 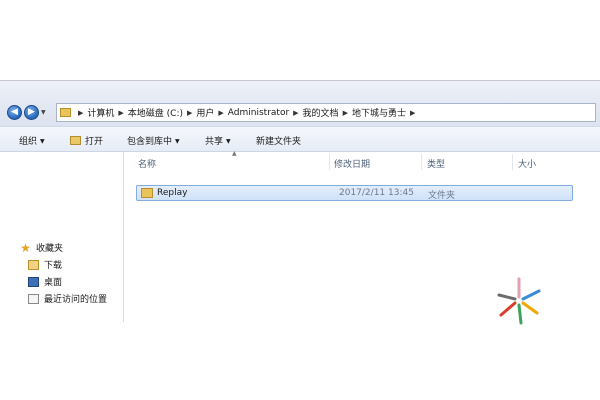 What do you see at coordinates (321, 112) in the screenshot?
I see `breadcrumb-my-documents: 我的文档` at bounding box center [321, 112].